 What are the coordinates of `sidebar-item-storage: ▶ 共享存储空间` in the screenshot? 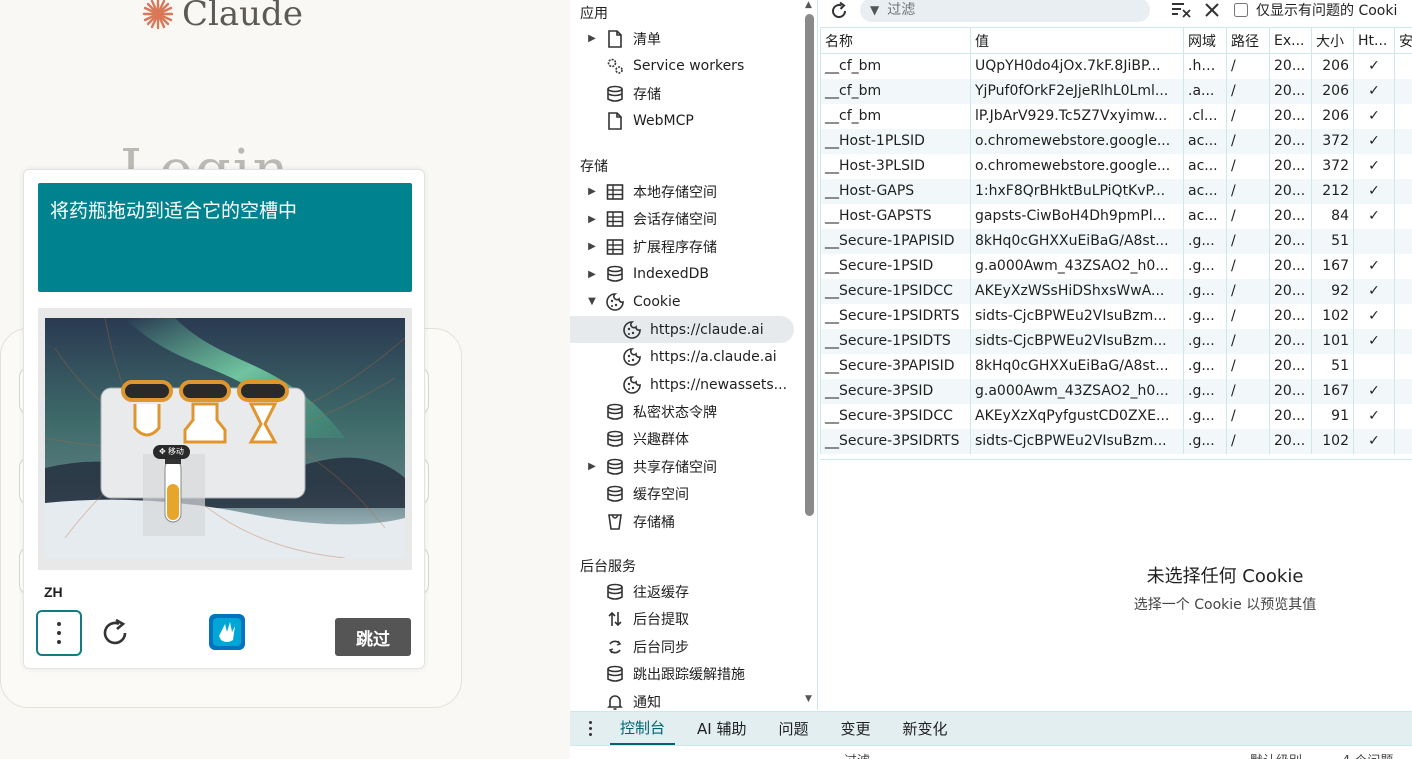 It's located at (686, 466).